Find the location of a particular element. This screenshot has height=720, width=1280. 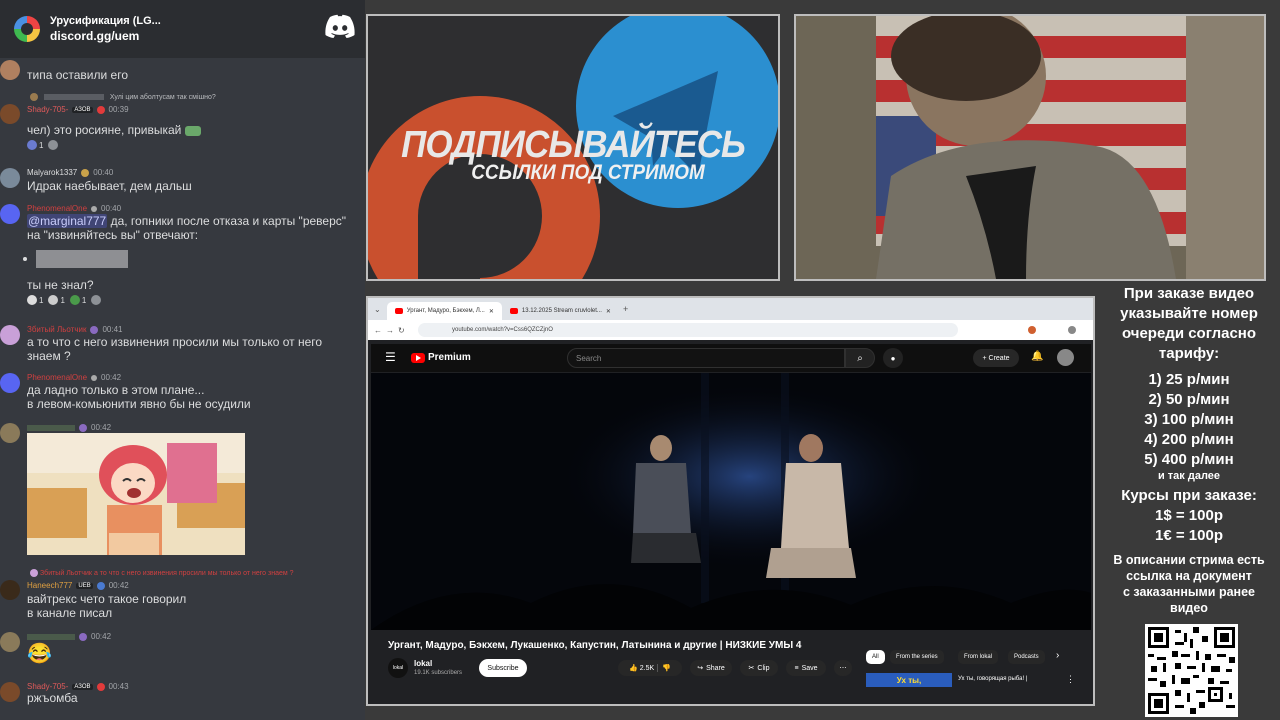

youtube-header: ☰ Premium Search ⌕ ● + Create 🔔 is located at coordinates (731, 358).